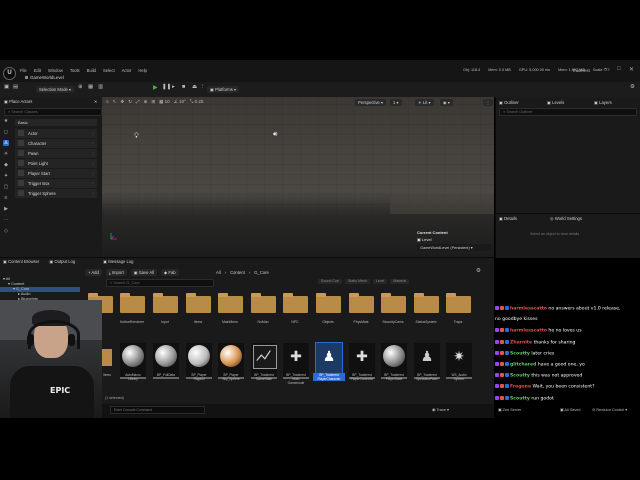 This screenshot has height=480, width=640. What do you see at coordinates (143, 272) in the screenshot?
I see `save-all-button: ▣ Save All` at bounding box center [143, 272].